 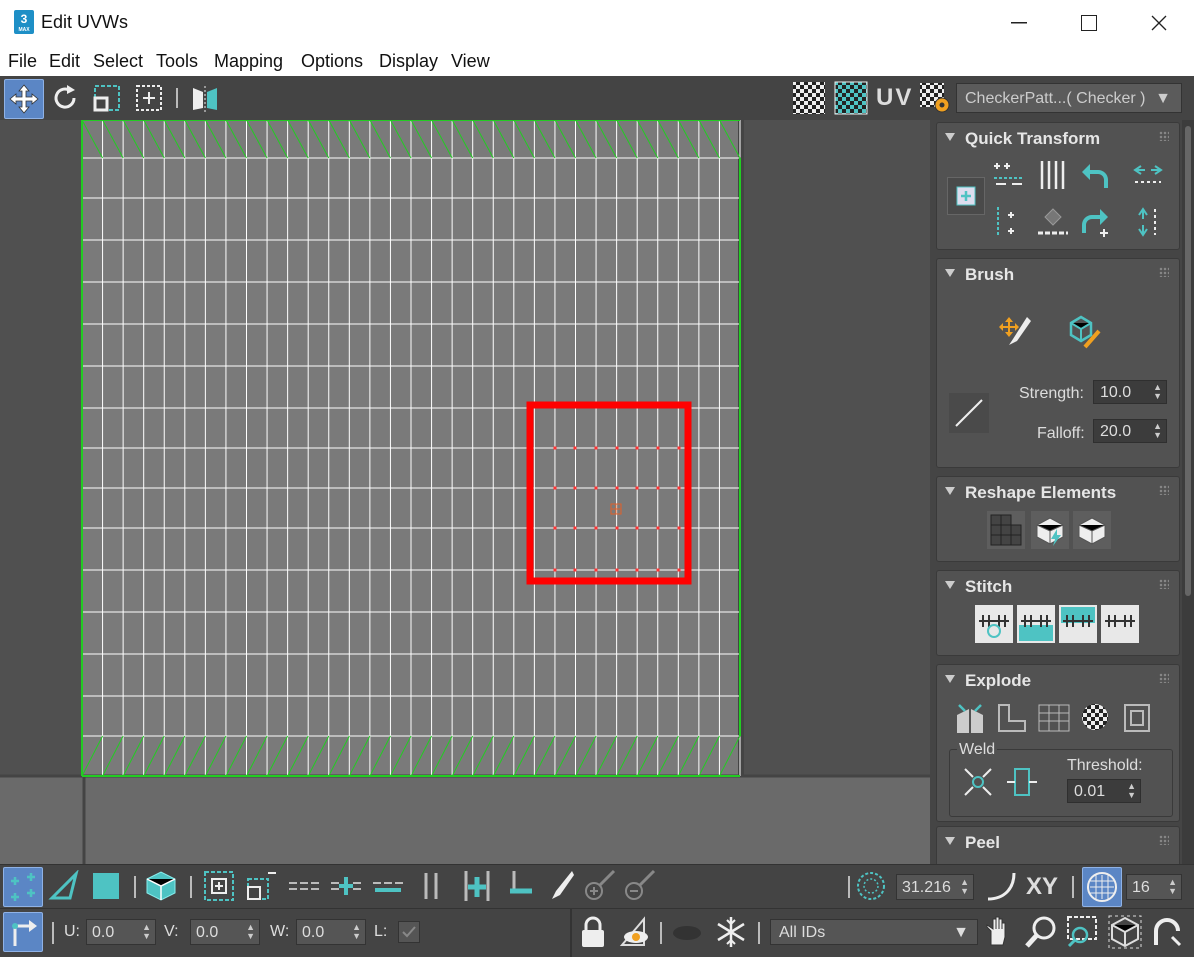 I want to click on vertex-mode-button, so click(x=23, y=887).